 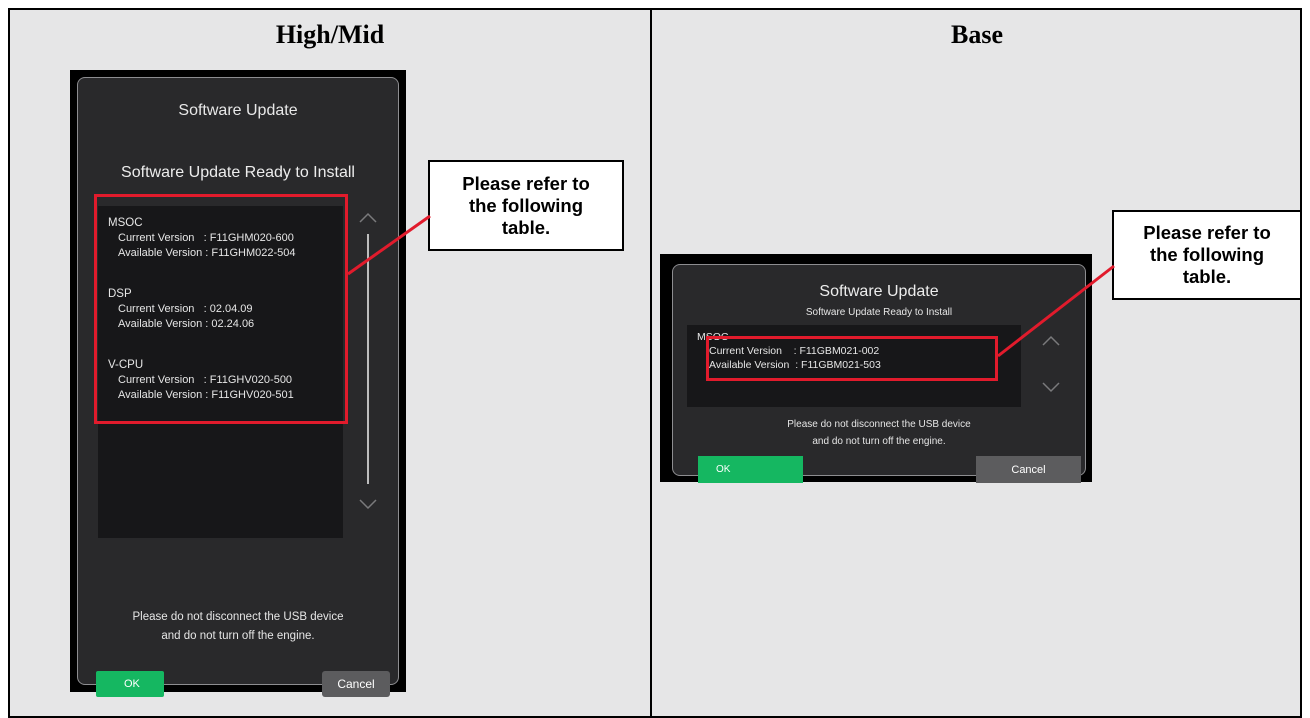 I want to click on high-mid-callout: Please refer to the following table., so click(x=526, y=205).